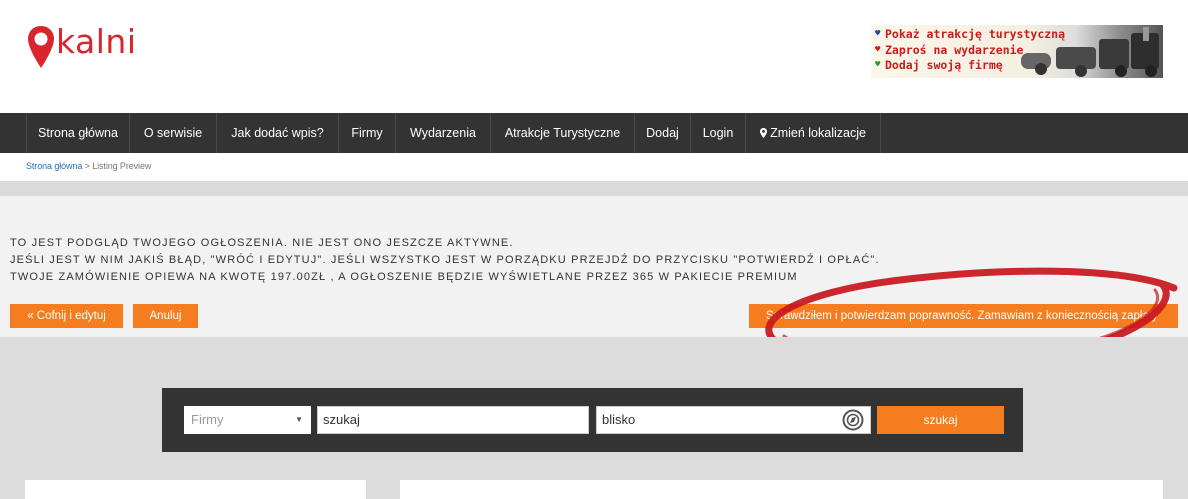 Image resolution: width=1188 pixels, height=499 pixels. I want to click on search-panel: Firmy ▼ szukaj blisko szukaj, so click(592, 420).